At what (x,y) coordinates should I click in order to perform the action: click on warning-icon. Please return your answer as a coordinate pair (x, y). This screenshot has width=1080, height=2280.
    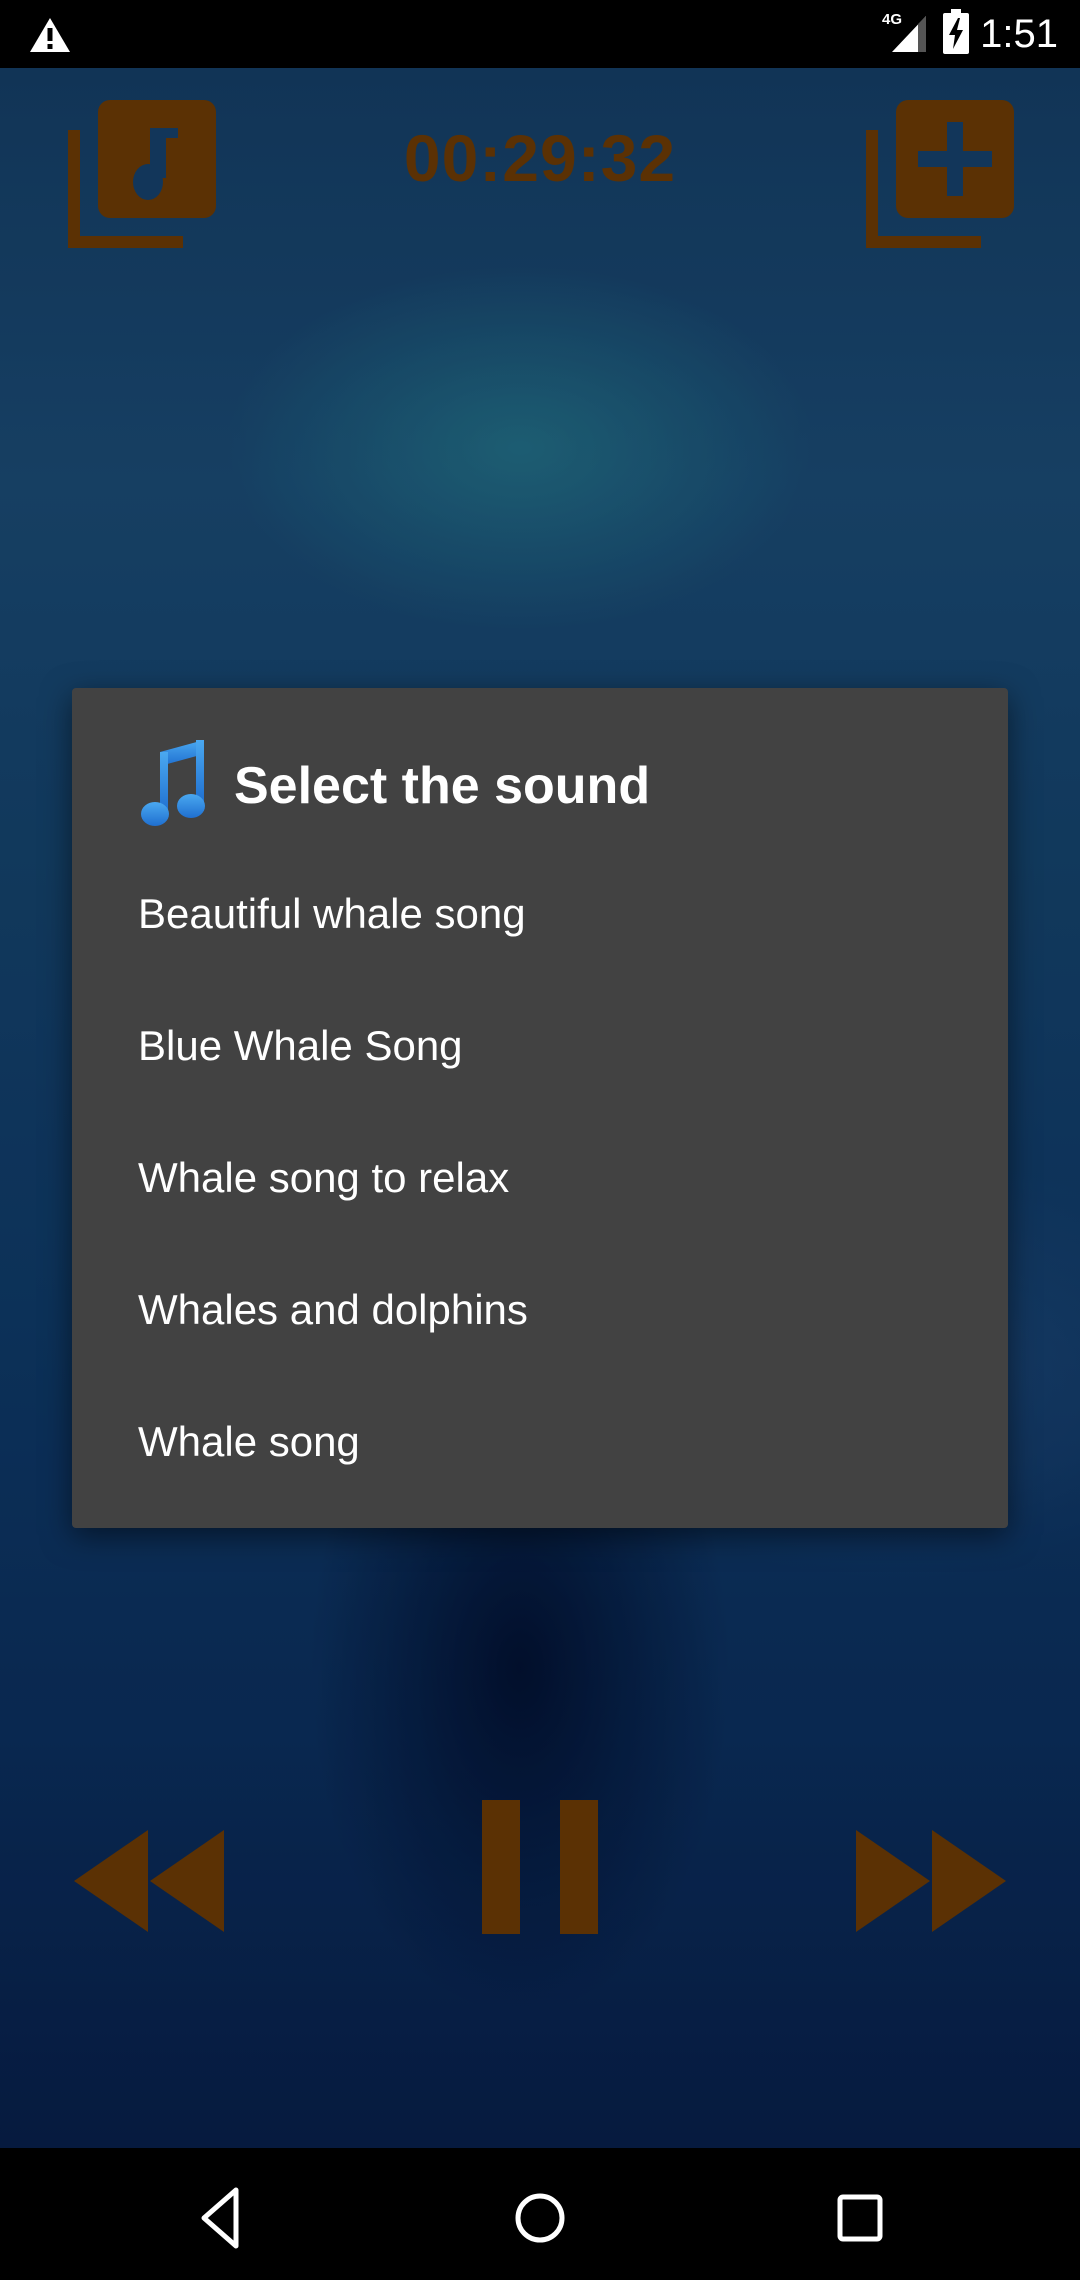
    Looking at the image, I should click on (50, 37).